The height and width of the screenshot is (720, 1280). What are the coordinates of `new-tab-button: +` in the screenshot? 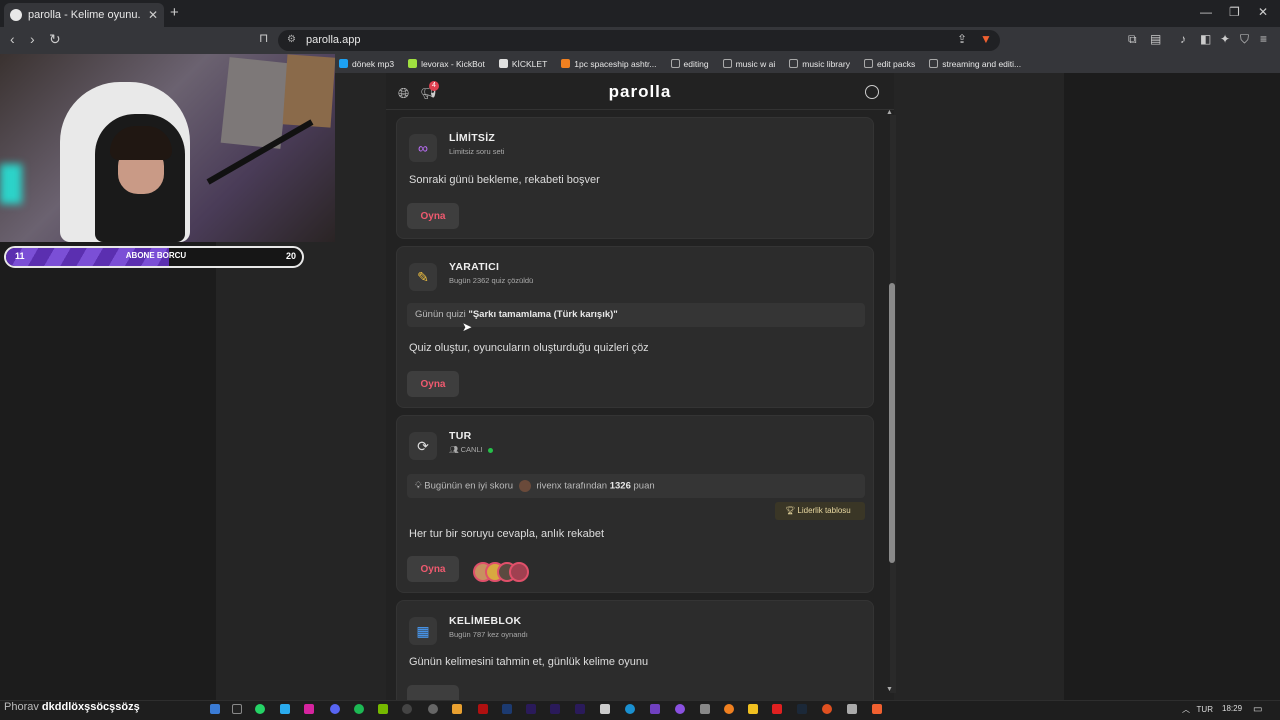 It's located at (174, 12).